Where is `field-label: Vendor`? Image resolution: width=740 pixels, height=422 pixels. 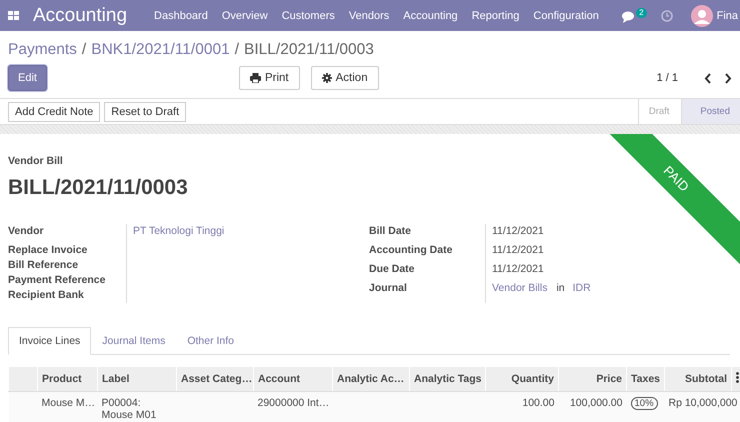
field-label: Vendor is located at coordinates (26, 231).